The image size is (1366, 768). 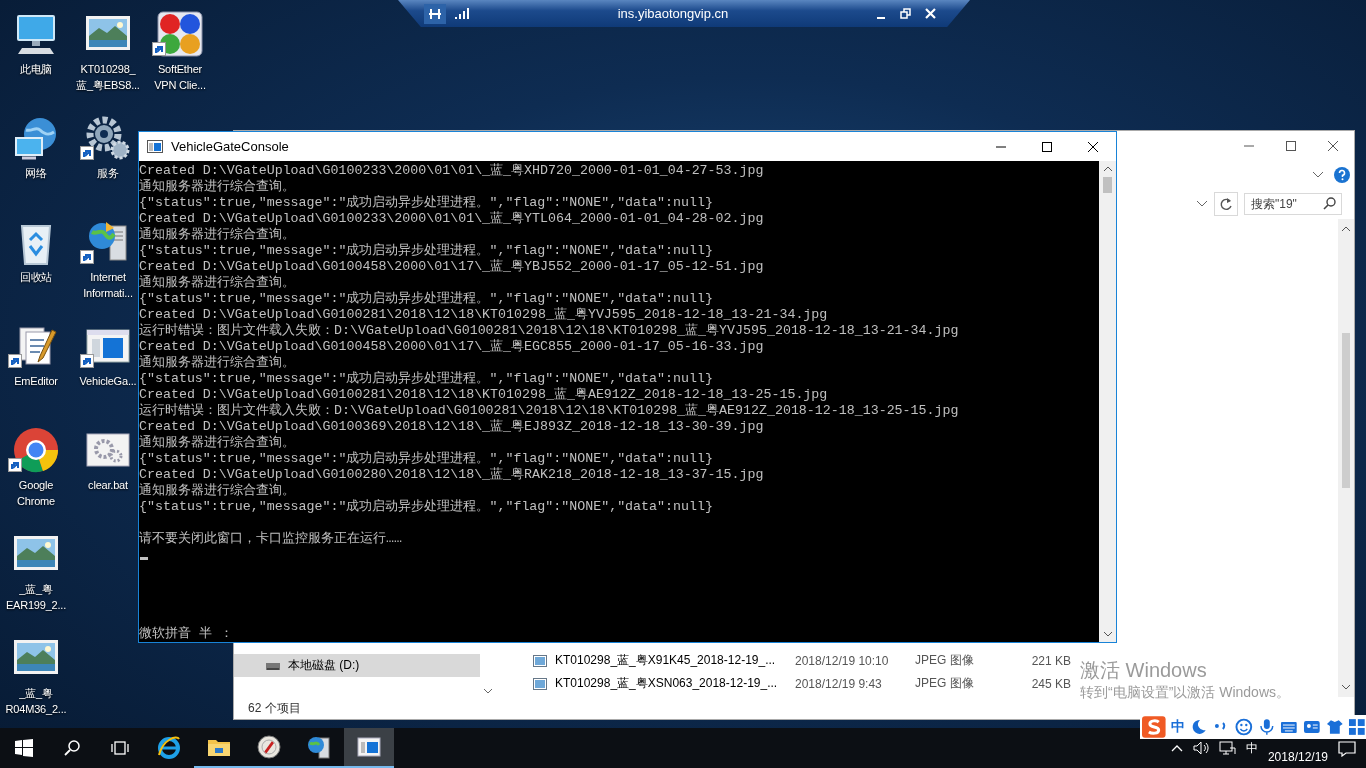 I want to click on globe-server-icon, so click(x=319, y=747).